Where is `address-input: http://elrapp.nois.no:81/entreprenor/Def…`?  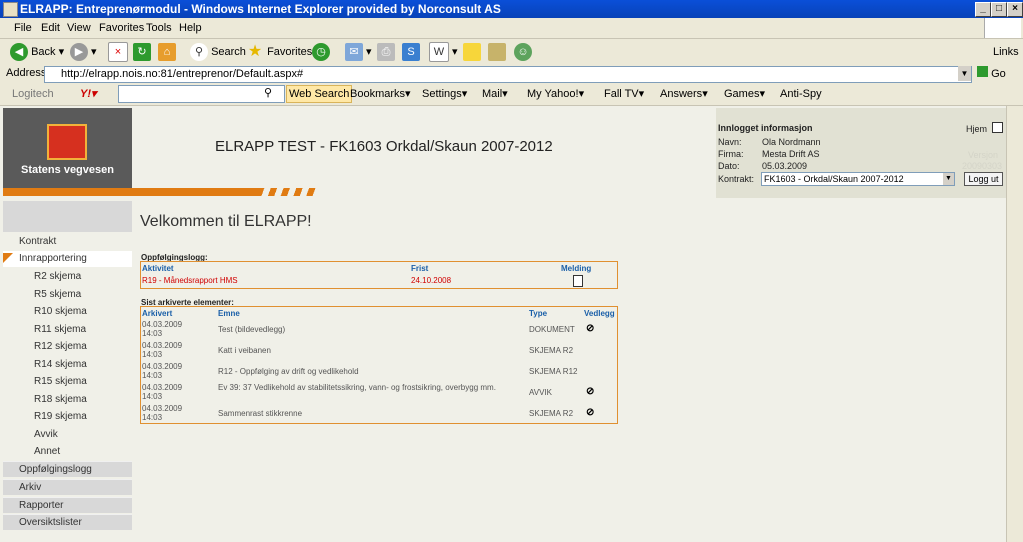 address-input: http://elrapp.nois.no:81/entreprenor/Def… is located at coordinates (508, 74).